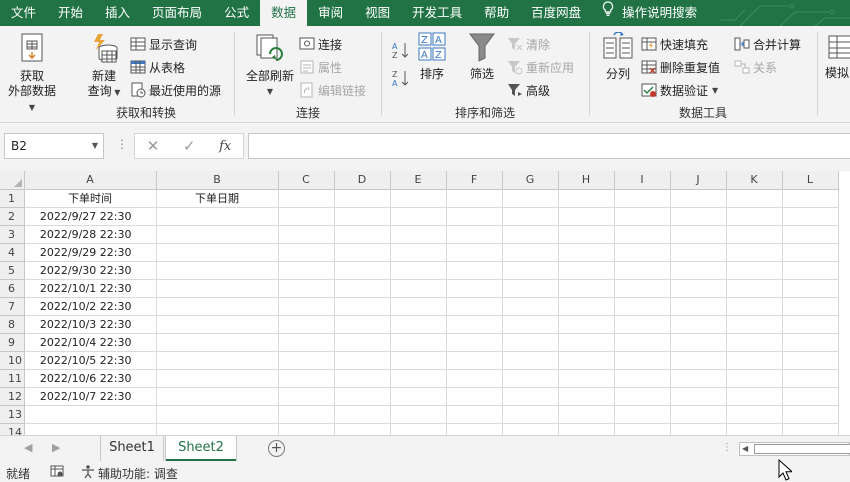 This screenshot has width=850, height=482. Describe the element at coordinates (474, 216) in the screenshot. I see `cell-f2` at that location.